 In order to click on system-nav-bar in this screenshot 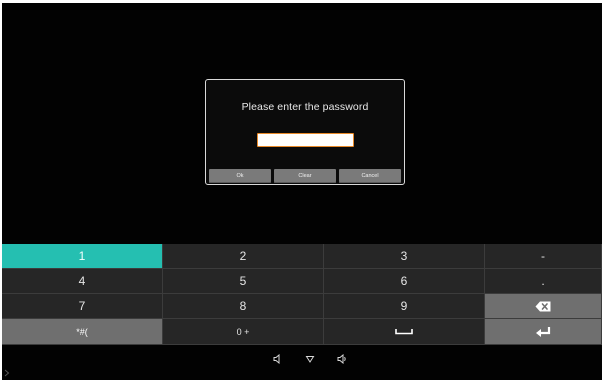, I will do `click(302, 363)`.